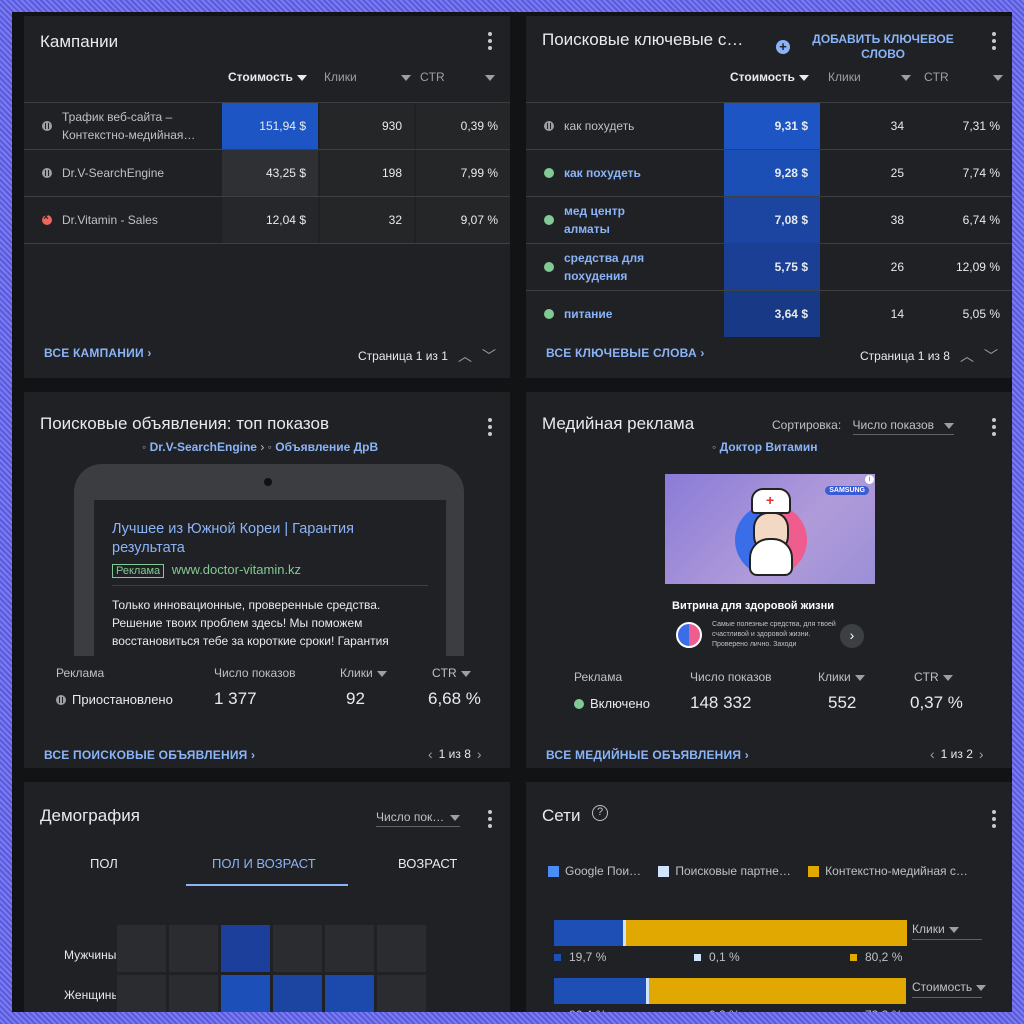 The width and height of the screenshot is (1024, 1024). What do you see at coordinates (634, 267) in the screenshot?
I see `keyword-name-cell: средства для похудения` at bounding box center [634, 267].